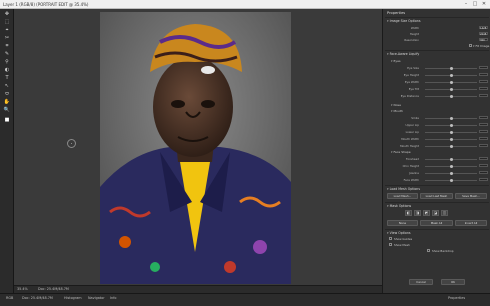  I want to click on section-load-mesh: Load Mesh Options, so click(403, 189).